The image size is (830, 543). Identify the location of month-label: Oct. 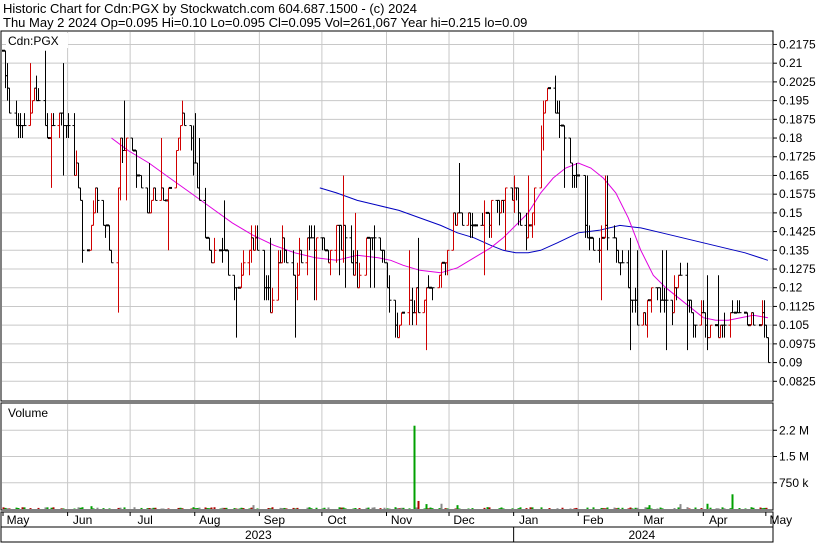
(337, 520).